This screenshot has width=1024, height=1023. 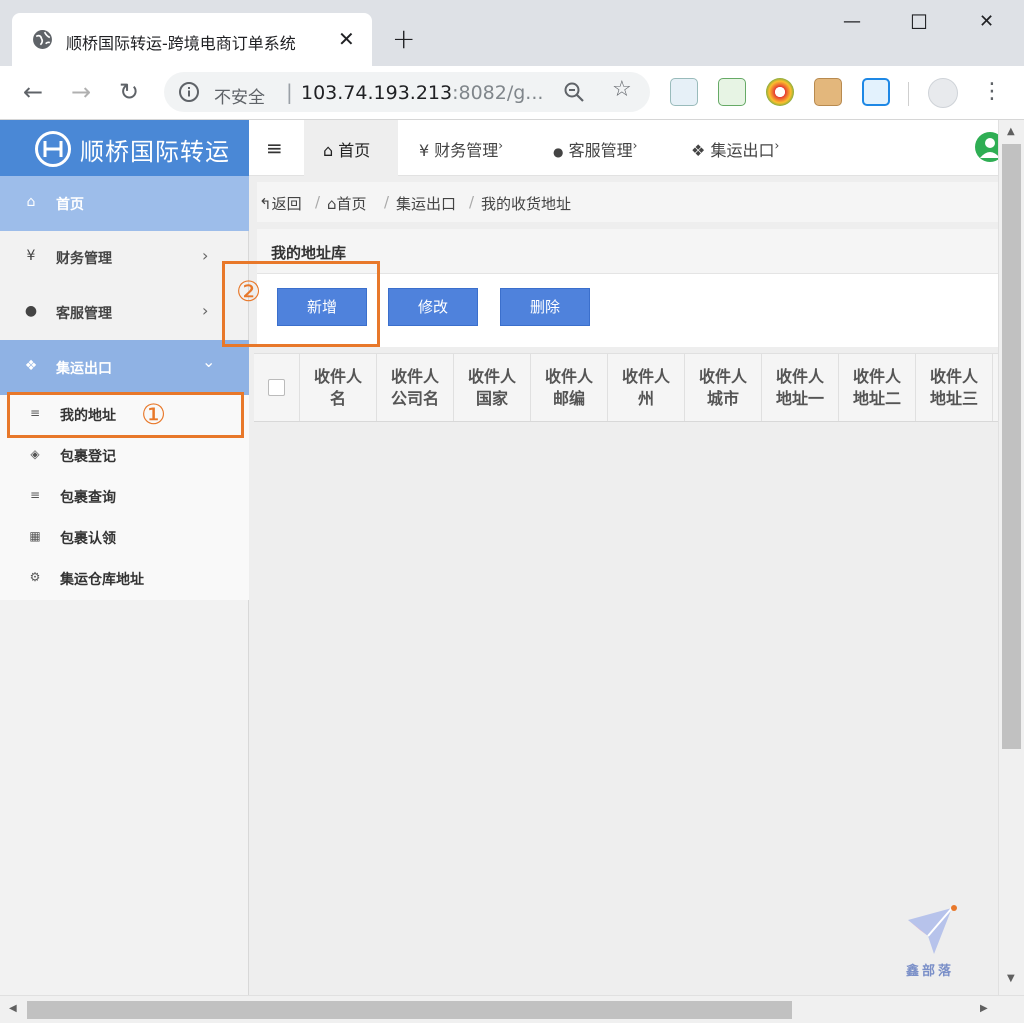 I want to click on maximize-button: ☐, so click(x=919, y=22).